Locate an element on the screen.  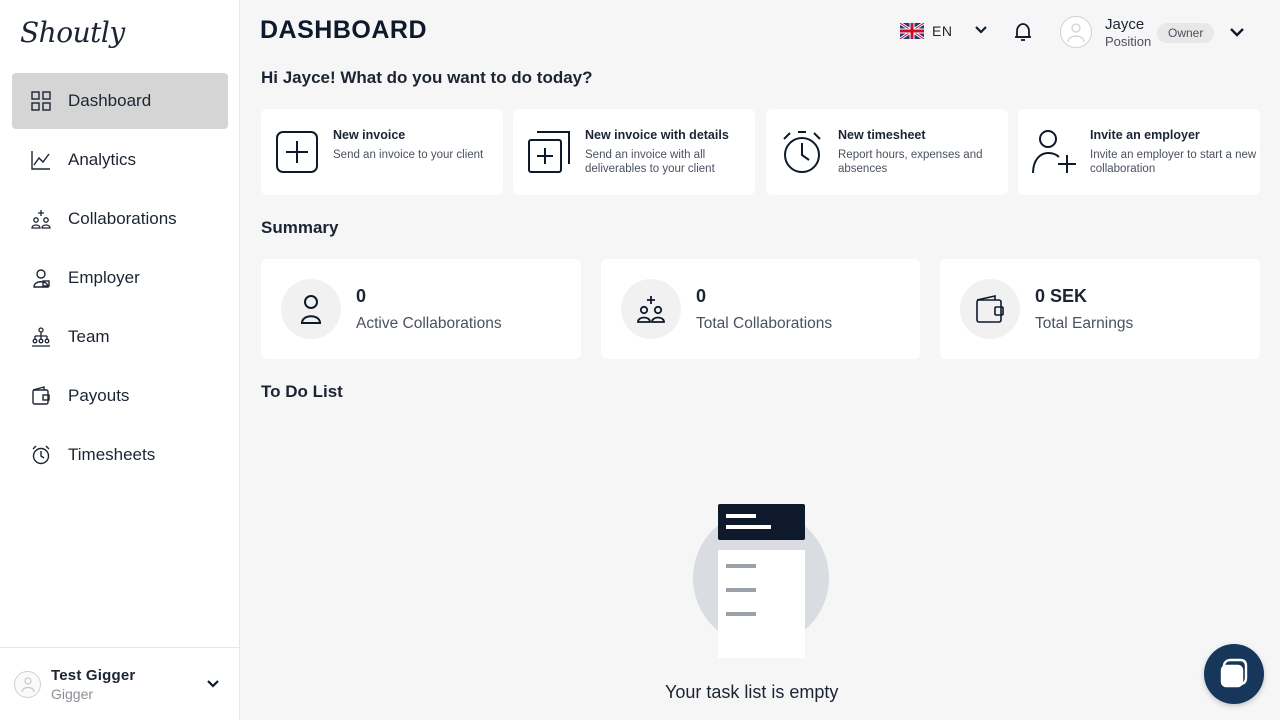
sidebar-item-dashboard: Dashboard is located at coordinates (120, 101).